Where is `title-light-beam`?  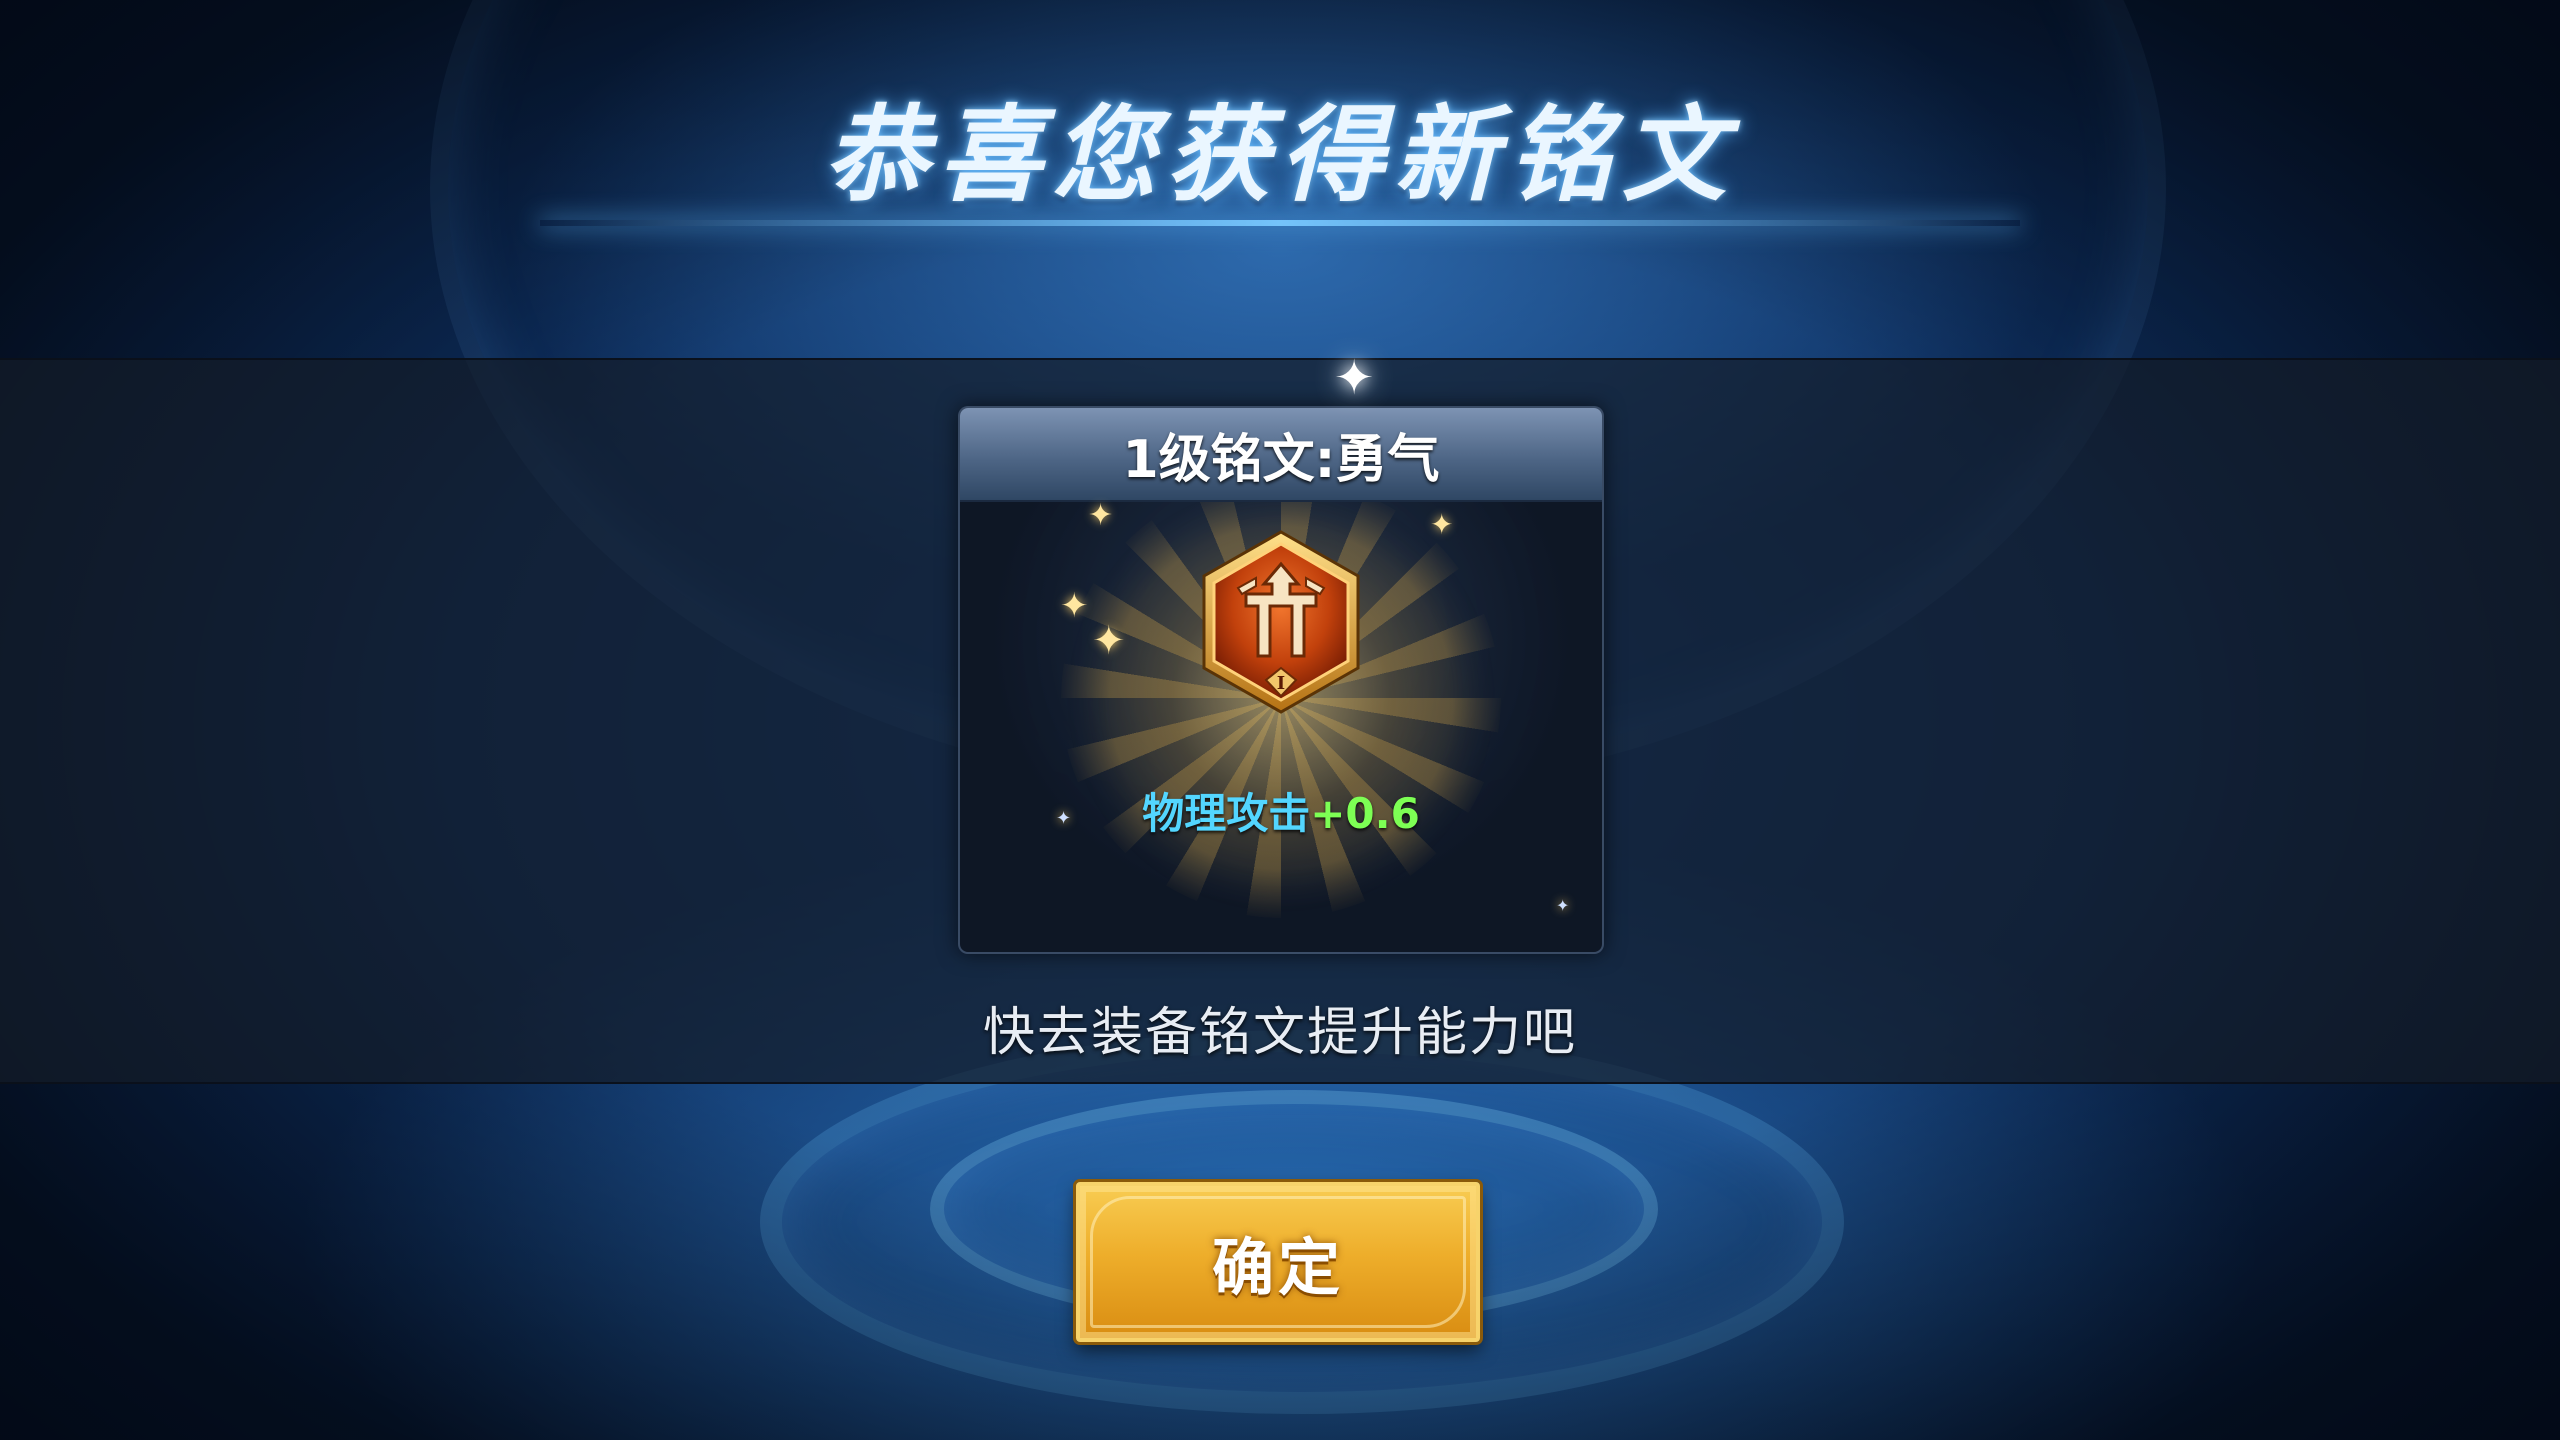 title-light-beam is located at coordinates (1280, 223).